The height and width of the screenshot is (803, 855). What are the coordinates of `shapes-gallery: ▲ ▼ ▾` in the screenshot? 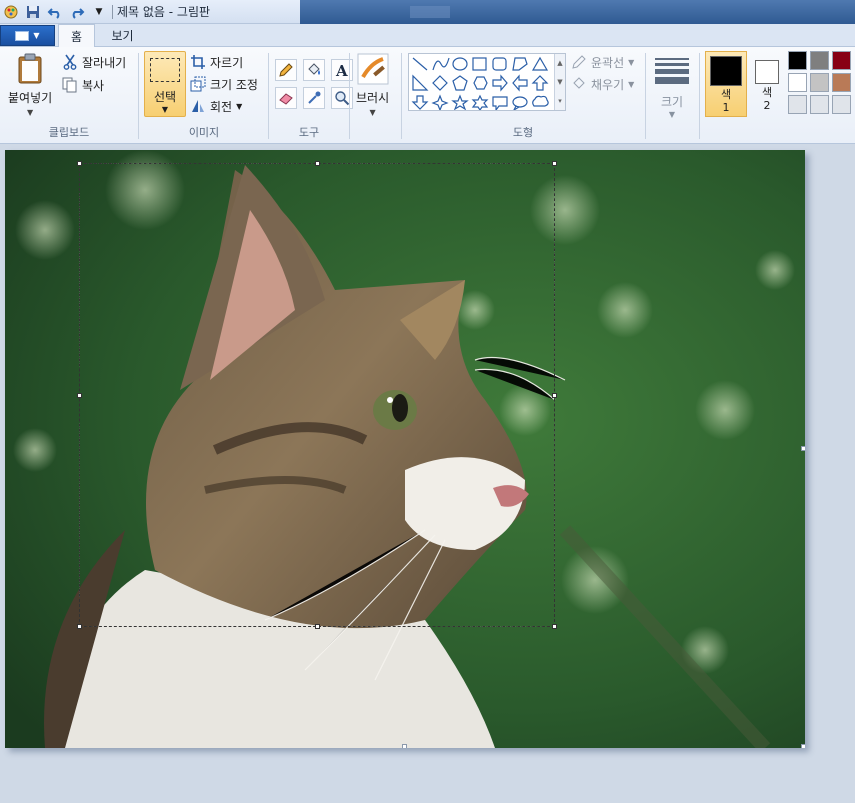 It's located at (487, 82).